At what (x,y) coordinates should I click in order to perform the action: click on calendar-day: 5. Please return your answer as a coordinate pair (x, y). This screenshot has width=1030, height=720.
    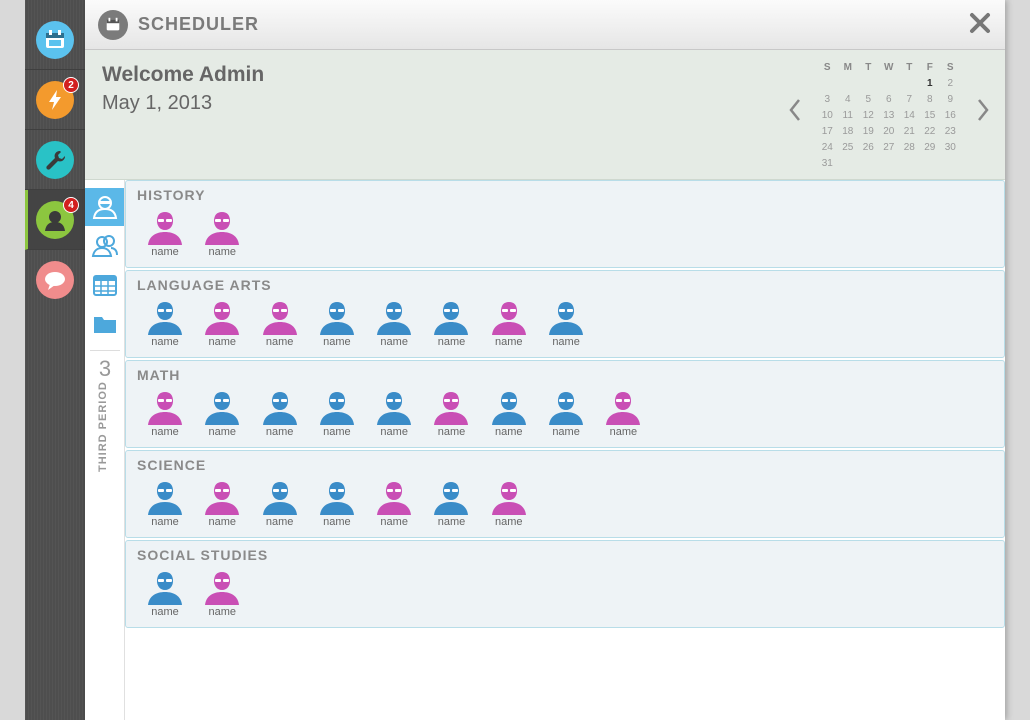
    Looking at the image, I should click on (868, 100).